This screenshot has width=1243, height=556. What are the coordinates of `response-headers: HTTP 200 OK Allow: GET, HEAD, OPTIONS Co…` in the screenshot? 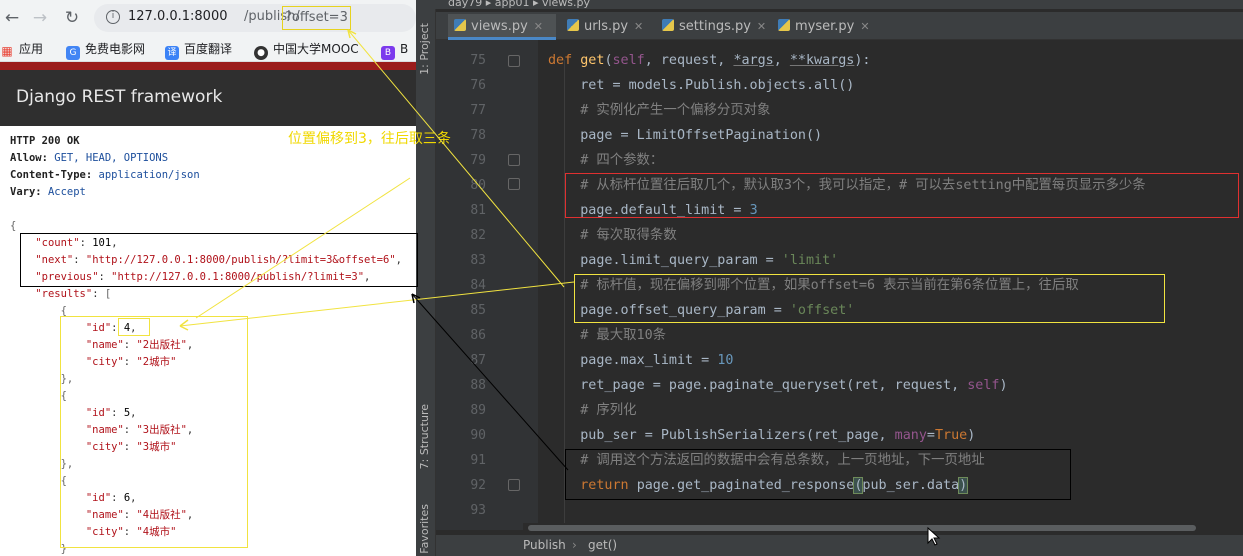 It's located at (105, 167).